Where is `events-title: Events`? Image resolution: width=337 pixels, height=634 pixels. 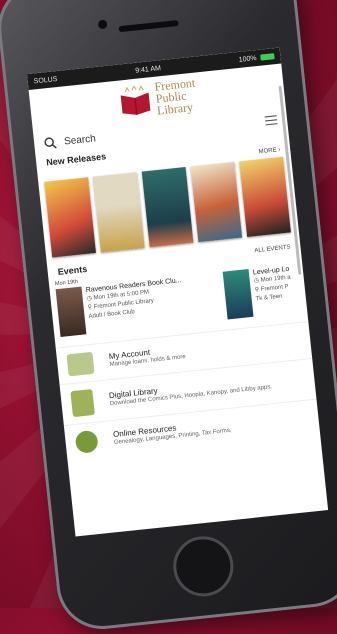 events-title: Events is located at coordinates (72, 270).